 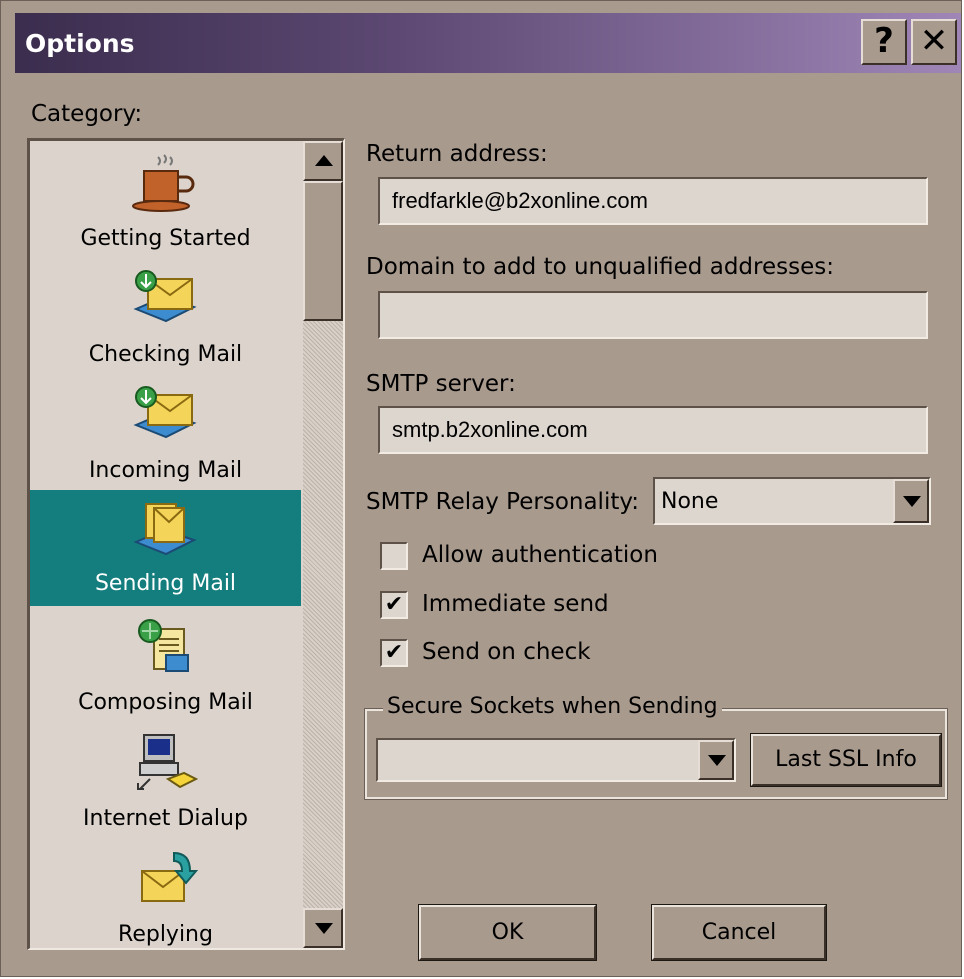 I want to click on ssl-dropdown-button, so click(x=716, y=760).